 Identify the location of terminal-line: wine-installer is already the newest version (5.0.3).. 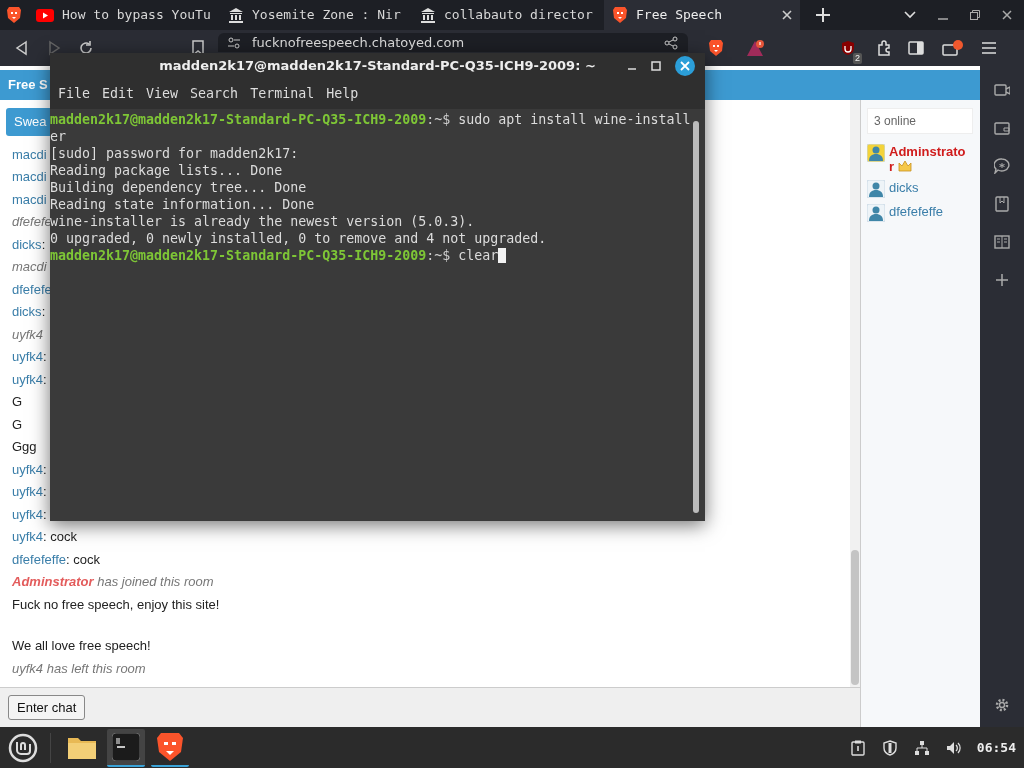
(263, 221).